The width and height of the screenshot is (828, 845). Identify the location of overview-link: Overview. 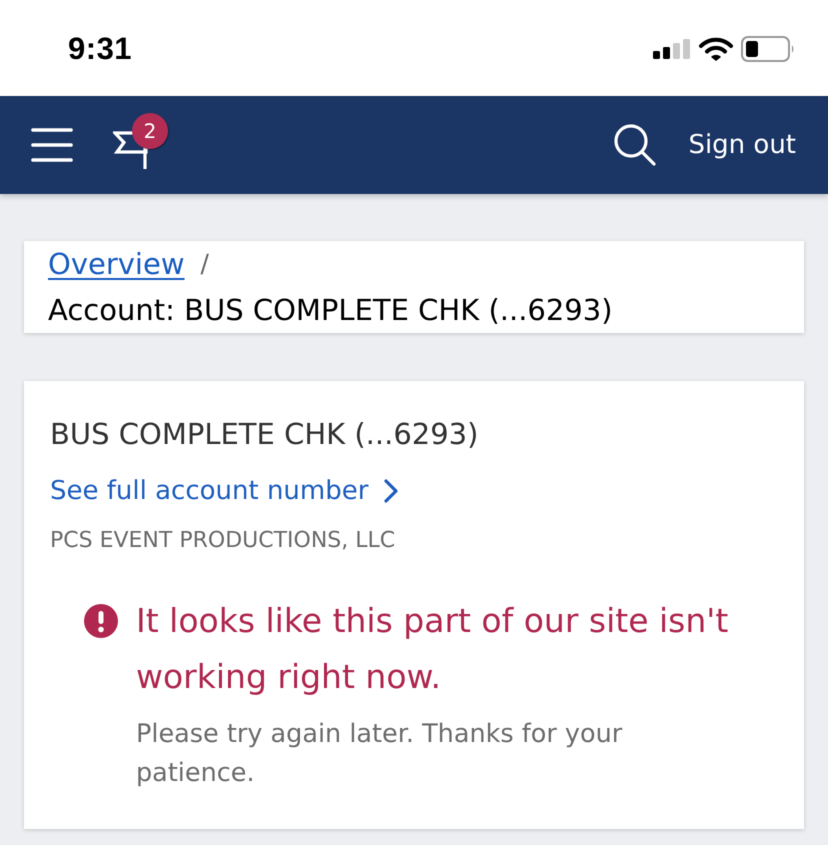
(116, 264).